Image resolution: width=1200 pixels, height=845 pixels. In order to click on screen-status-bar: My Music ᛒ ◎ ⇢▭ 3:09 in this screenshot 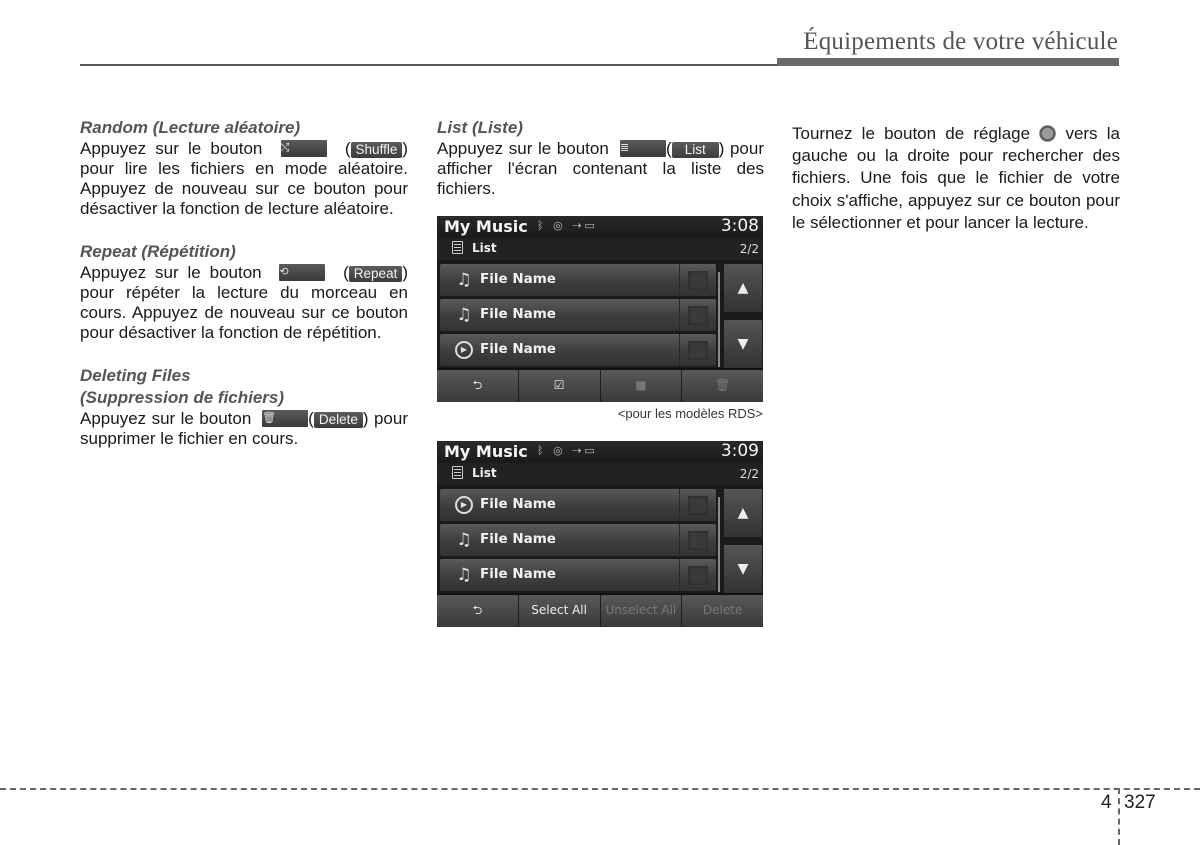, I will do `click(600, 452)`.